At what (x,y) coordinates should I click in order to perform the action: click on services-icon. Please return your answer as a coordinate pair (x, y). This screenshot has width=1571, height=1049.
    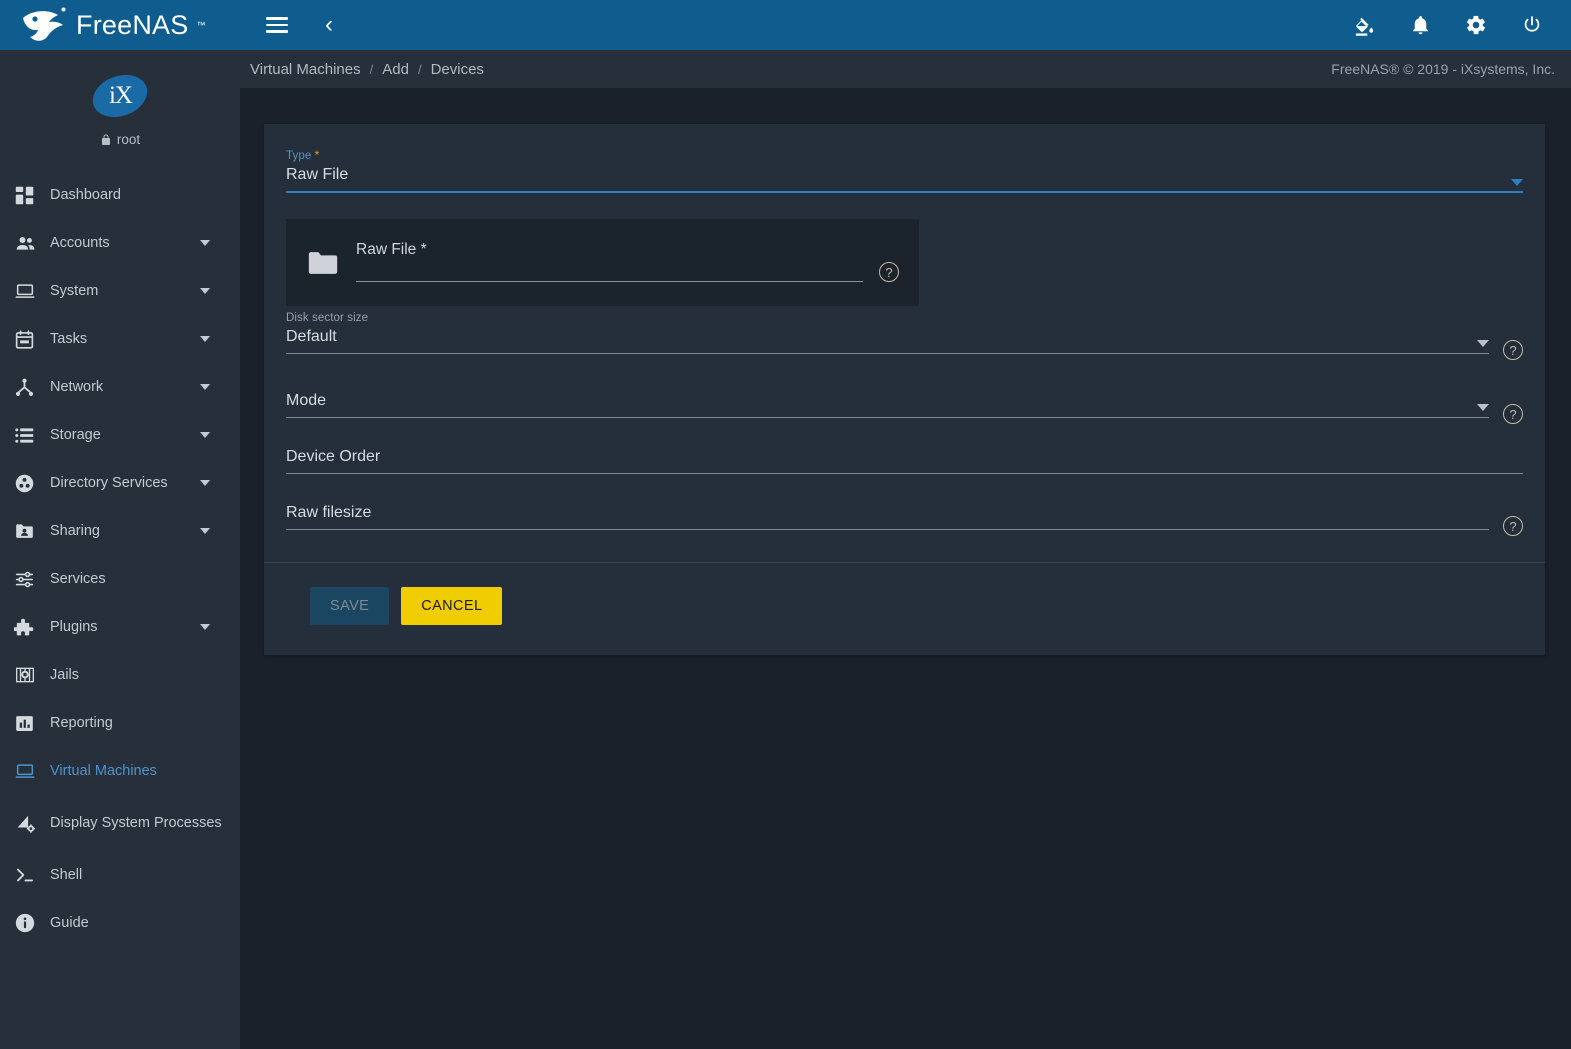
    Looking at the image, I should click on (32, 579).